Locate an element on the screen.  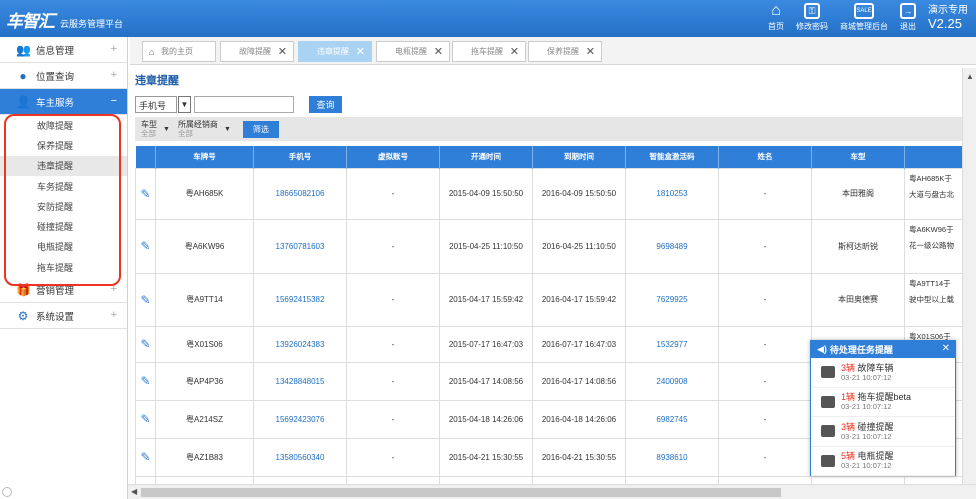
cell-open: 2015-04-18 14:26:06 is located at coordinates (486, 419).